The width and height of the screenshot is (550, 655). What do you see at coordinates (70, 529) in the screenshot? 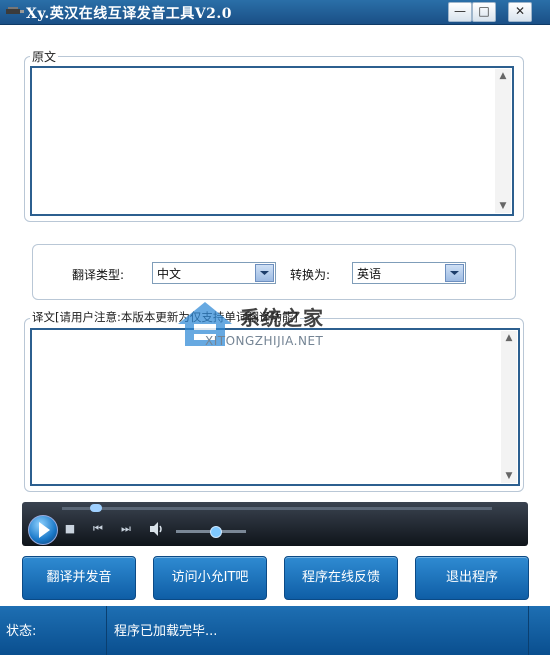
I see `stop-icon: ■` at bounding box center [70, 529].